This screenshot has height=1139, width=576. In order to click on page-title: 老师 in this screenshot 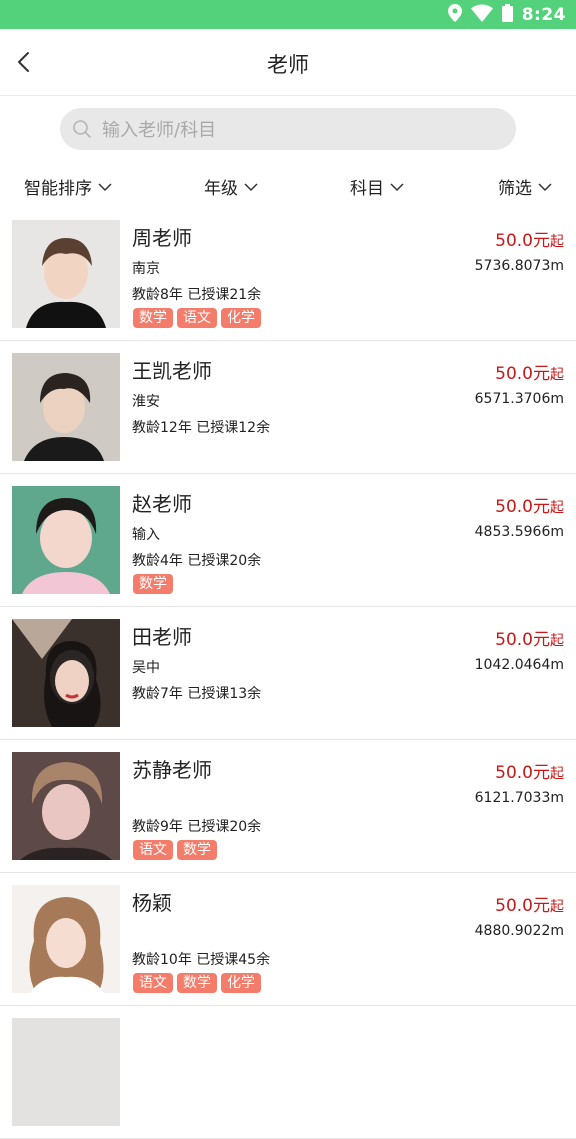, I will do `click(288, 65)`.